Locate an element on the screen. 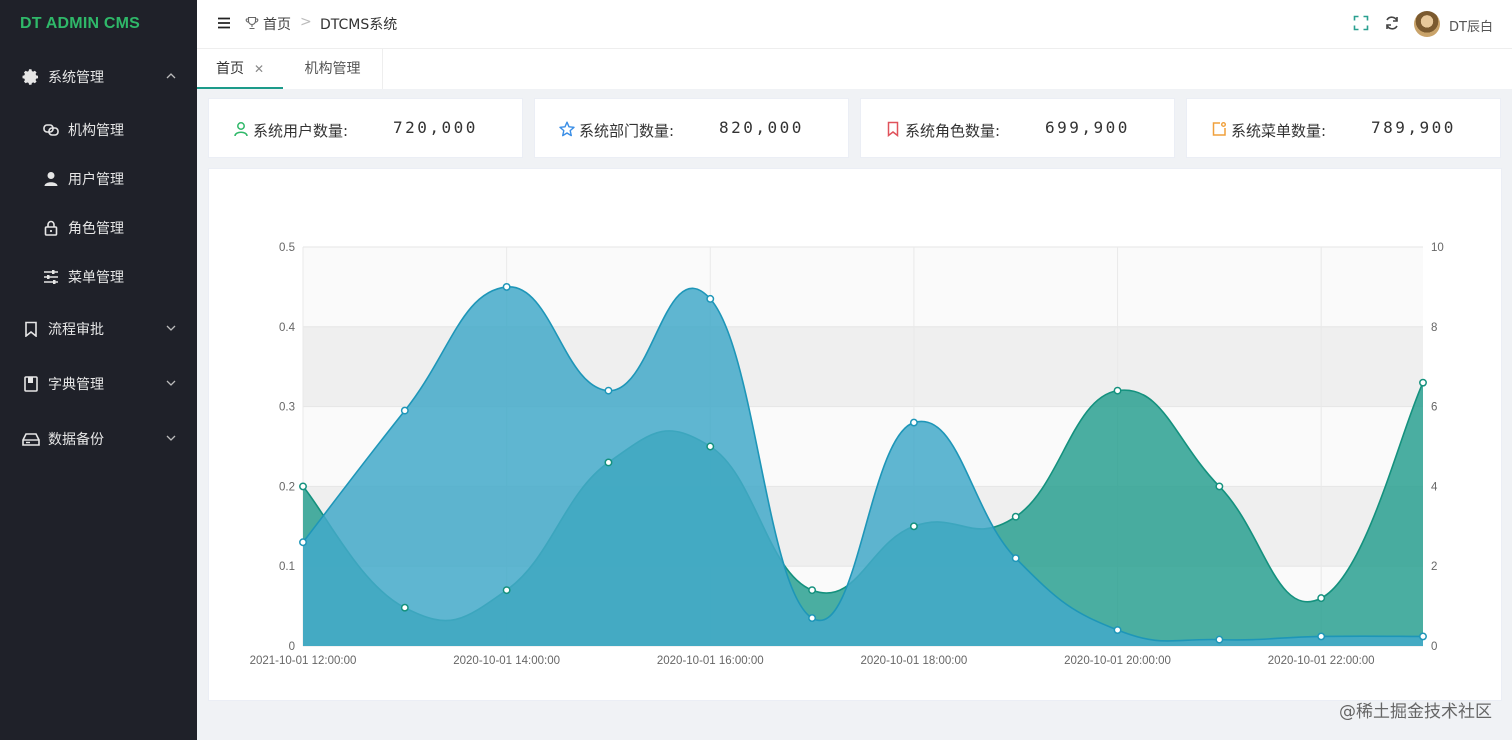 The width and height of the screenshot is (1512, 740). tab-home: 首页 ✕ is located at coordinates (240, 69).